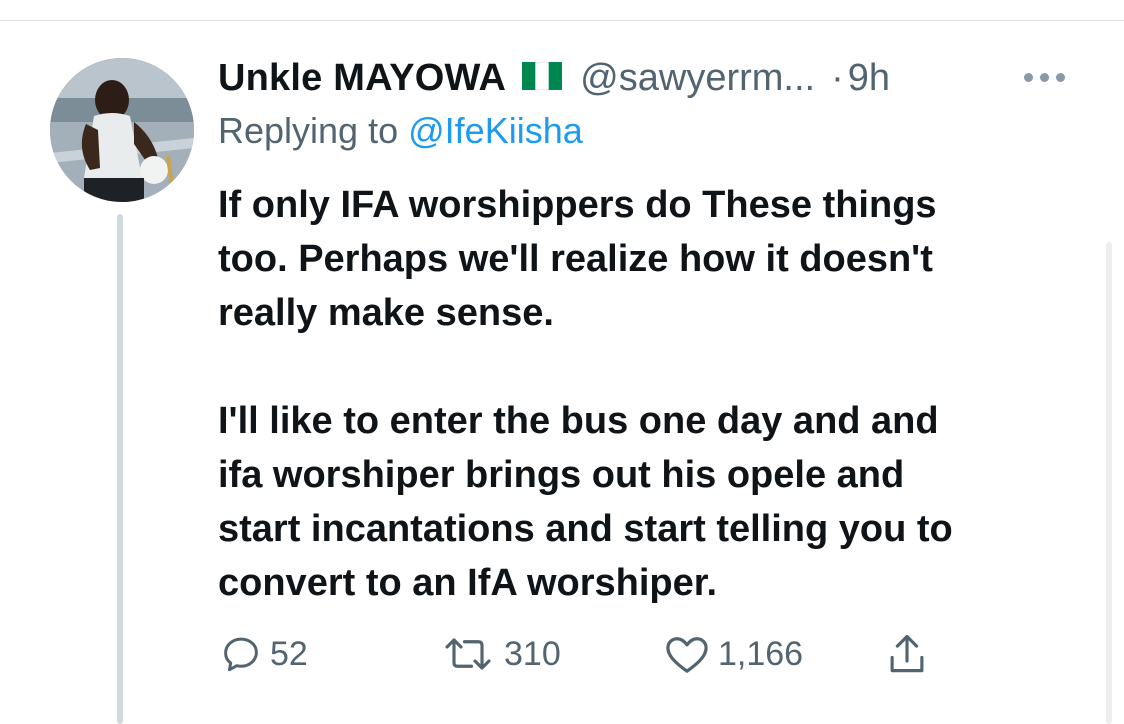 Image resolution: width=1124 pixels, height=724 pixels. I want to click on nigeria-flag-icon, so click(542, 78).